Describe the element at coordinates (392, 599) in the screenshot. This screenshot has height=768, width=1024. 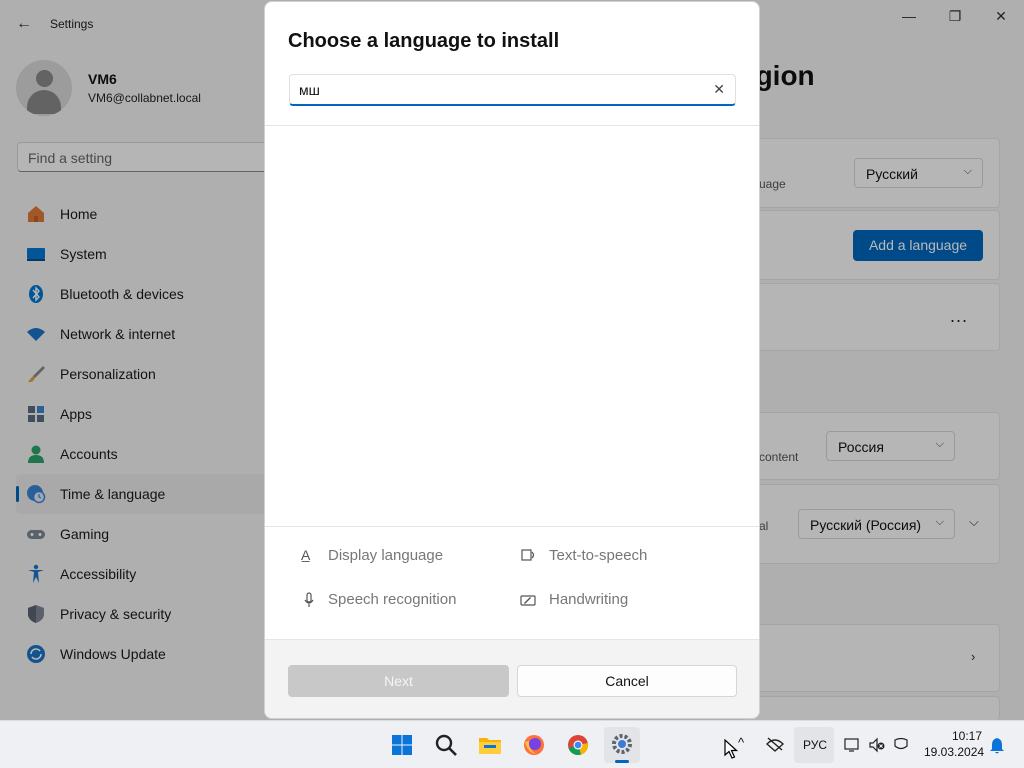
I see `feature-speech-recognition: Speech recognition` at that location.